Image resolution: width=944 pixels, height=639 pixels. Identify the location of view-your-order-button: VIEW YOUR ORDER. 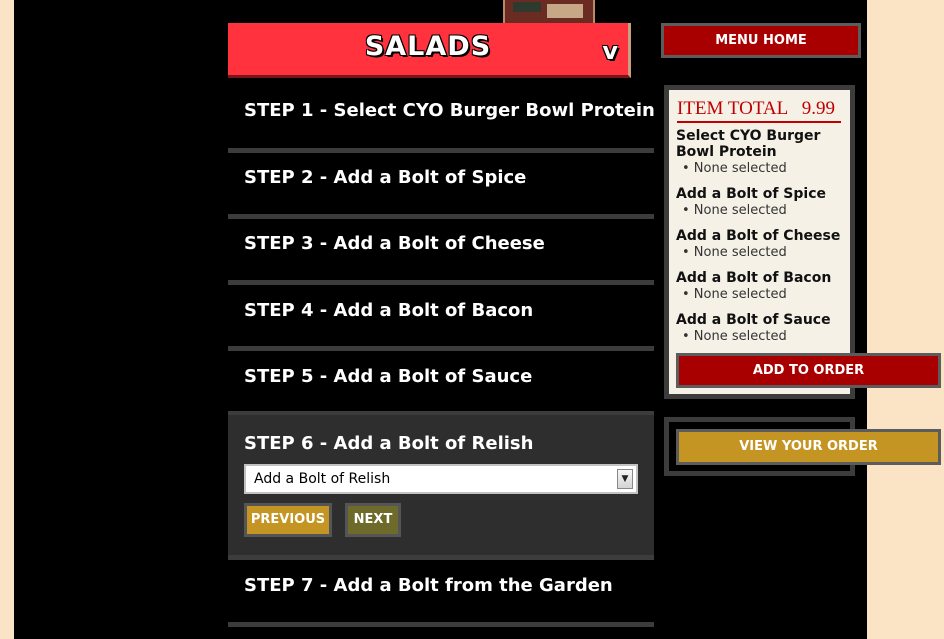
(808, 447).